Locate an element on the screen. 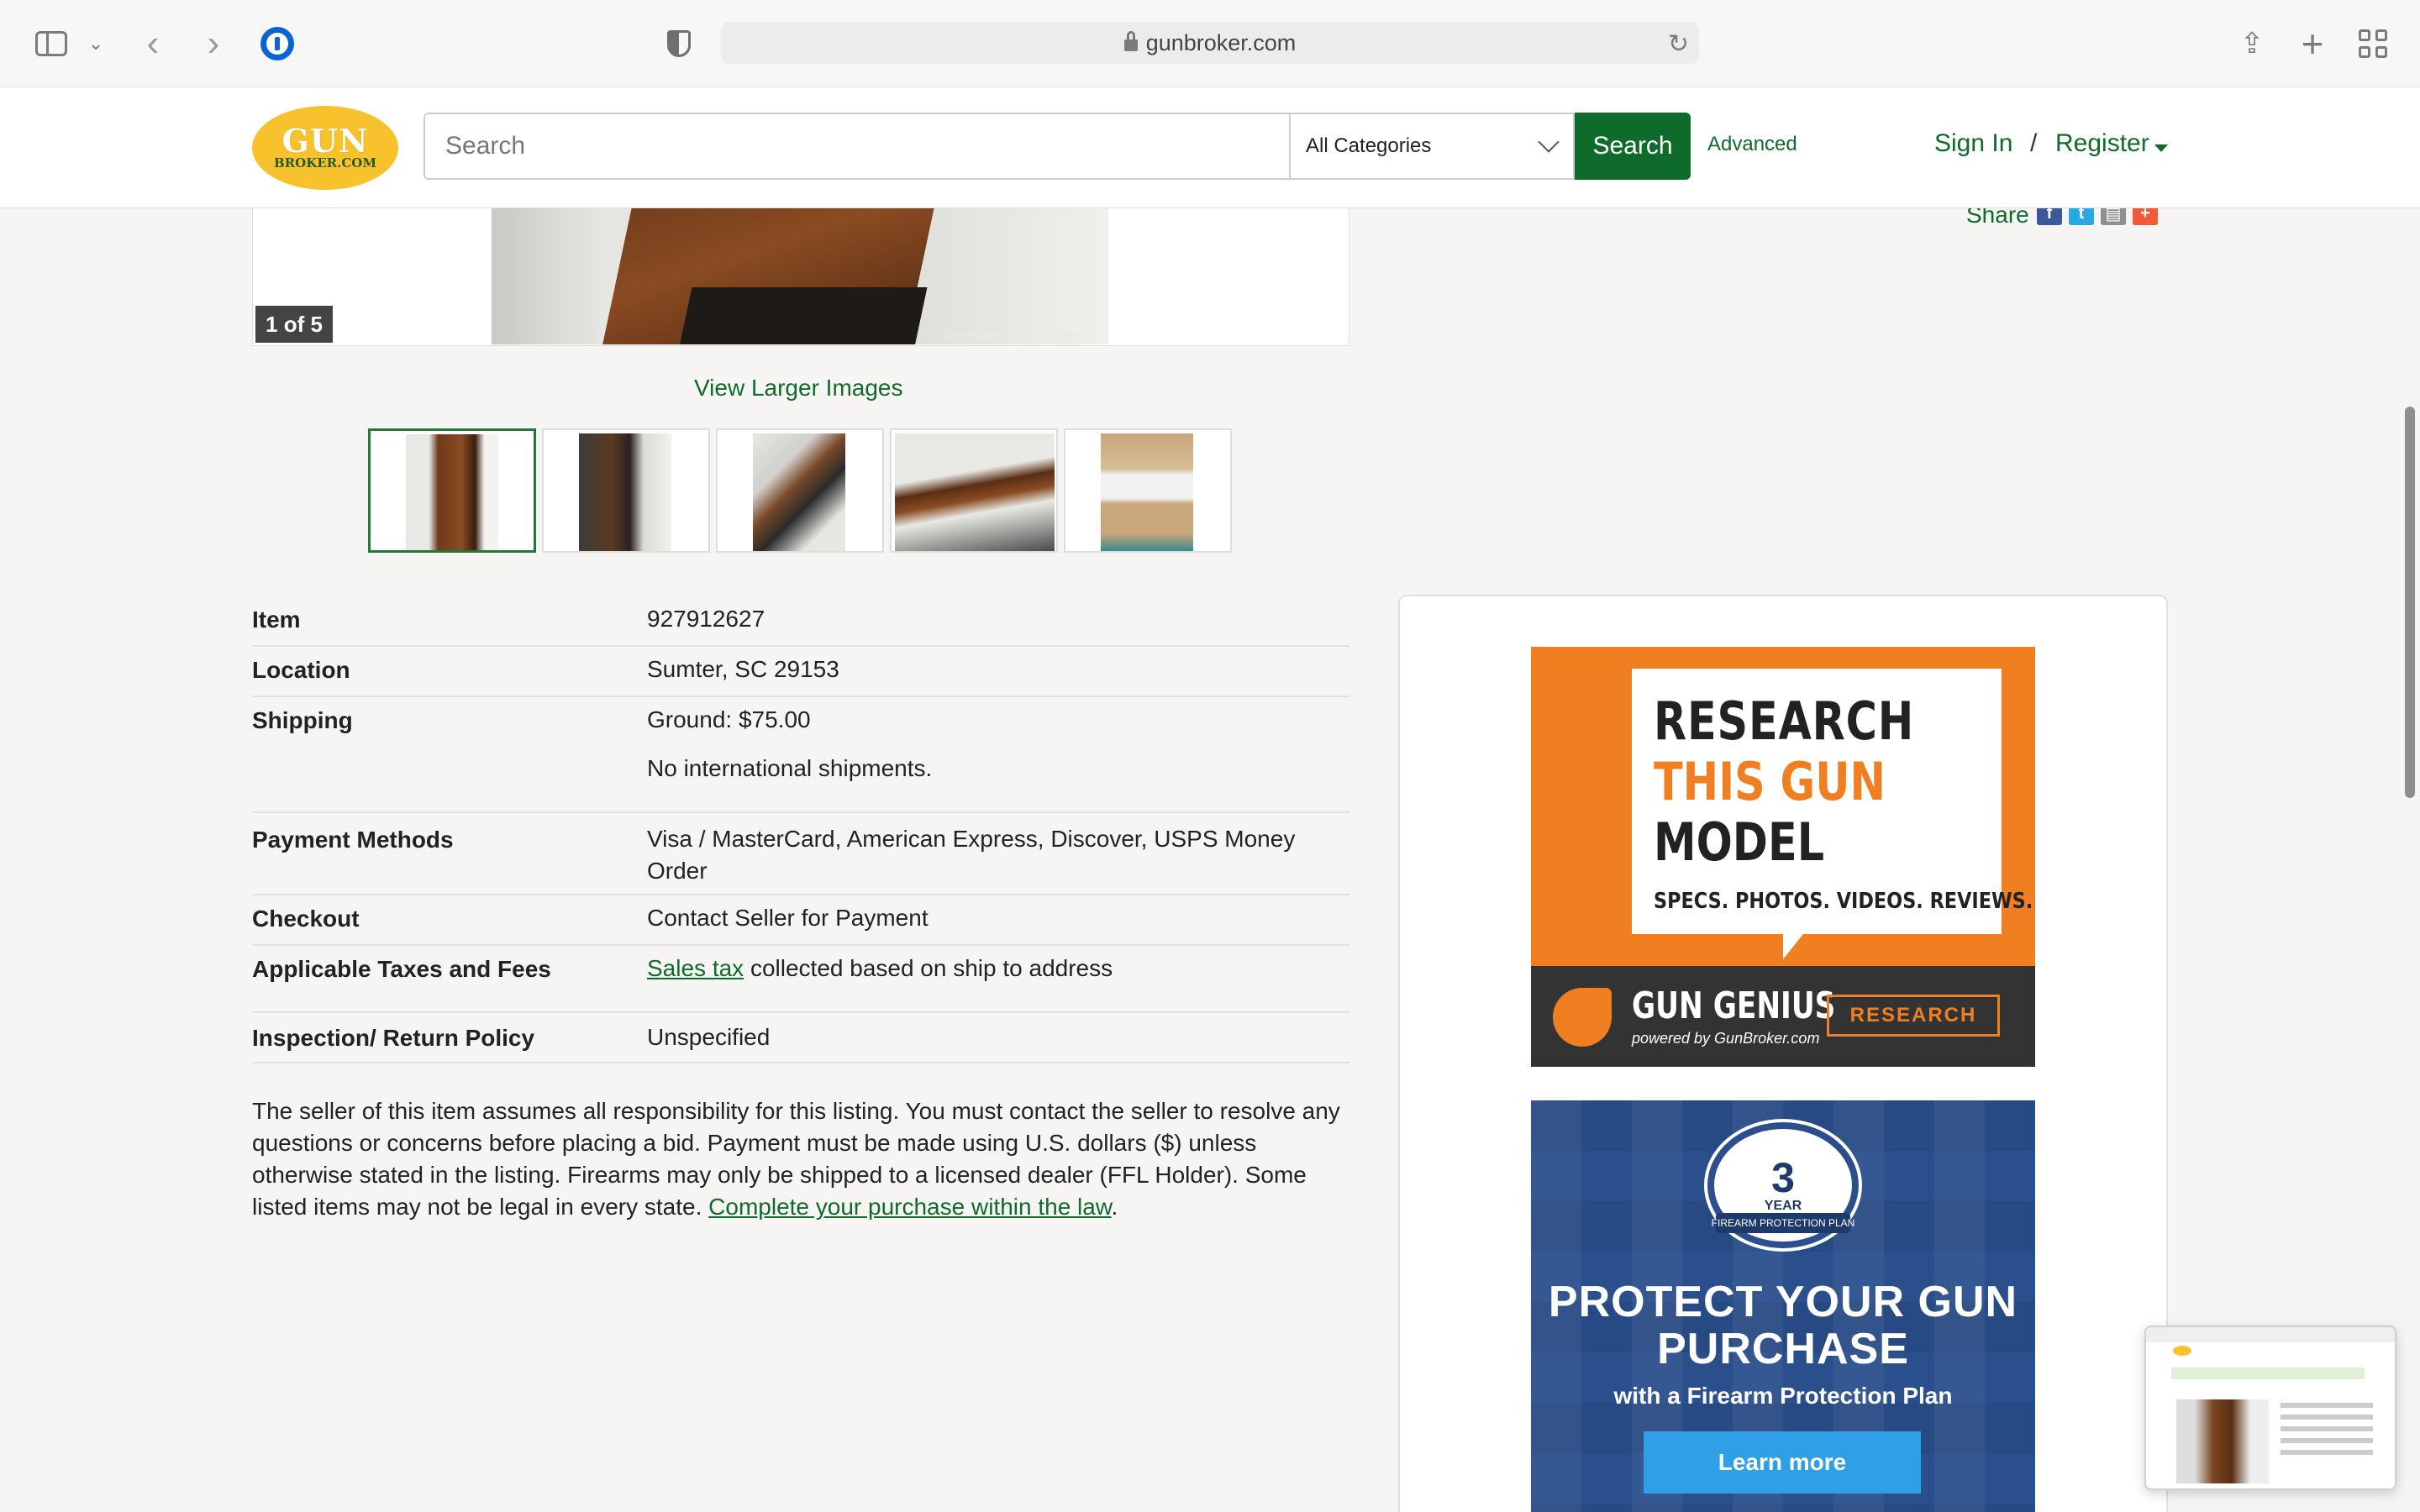 Image resolution: width=2420 pixels, height=1512 pixels. preview-banner is located at coordinates (2268, 1373).